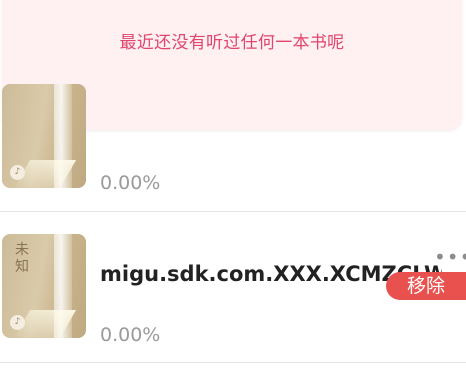  I want to click on book-cover: ♪, so click(44, 136).